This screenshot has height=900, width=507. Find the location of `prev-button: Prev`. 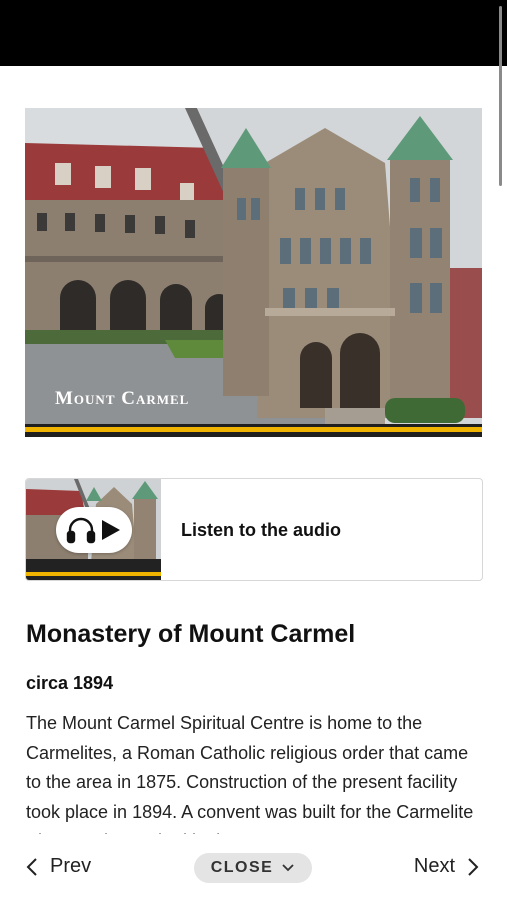

prev-button: Prev is located at coordinates (58, 866).